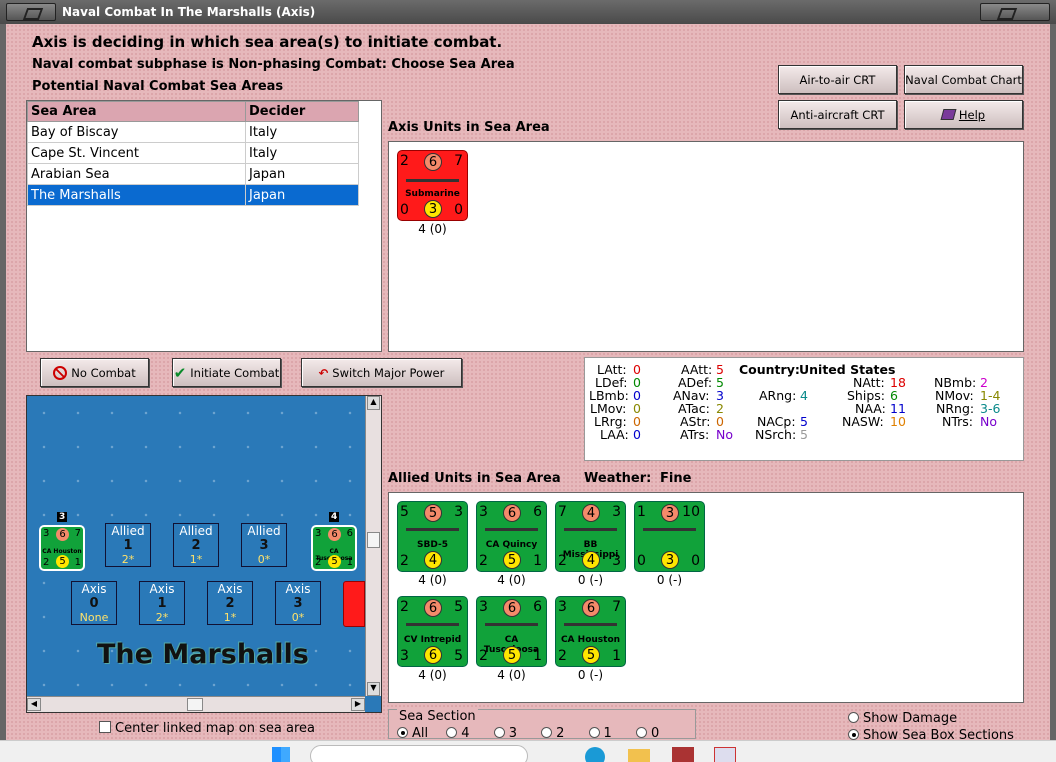 The width and height of the screenshot is (1056, 762). What do you see at coordinates (94, 372) in the screenshot?
I see `no-combat-button: No Combat` at bounding box center [94, 372].